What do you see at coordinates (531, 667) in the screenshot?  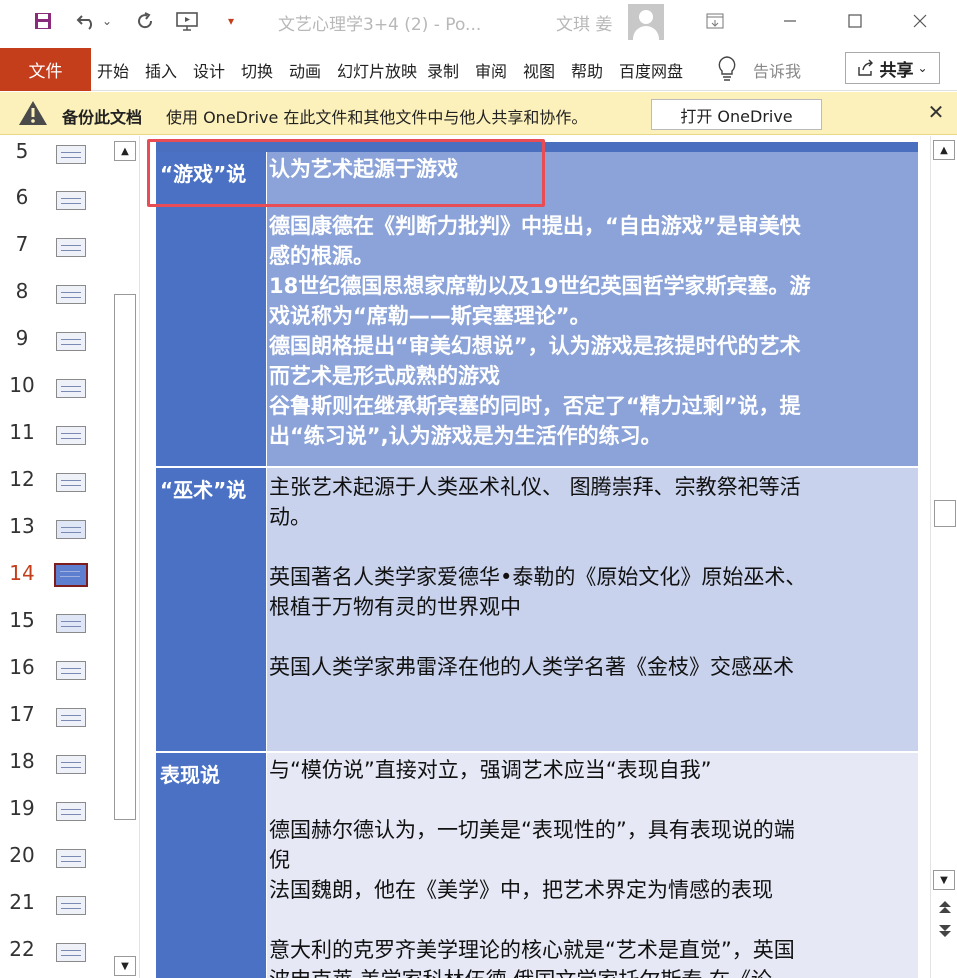 I see `row-line: 英国人类学家弗雷泽在他的人类学名著《金枝》交感巫术` at bounding box center [531, 667].